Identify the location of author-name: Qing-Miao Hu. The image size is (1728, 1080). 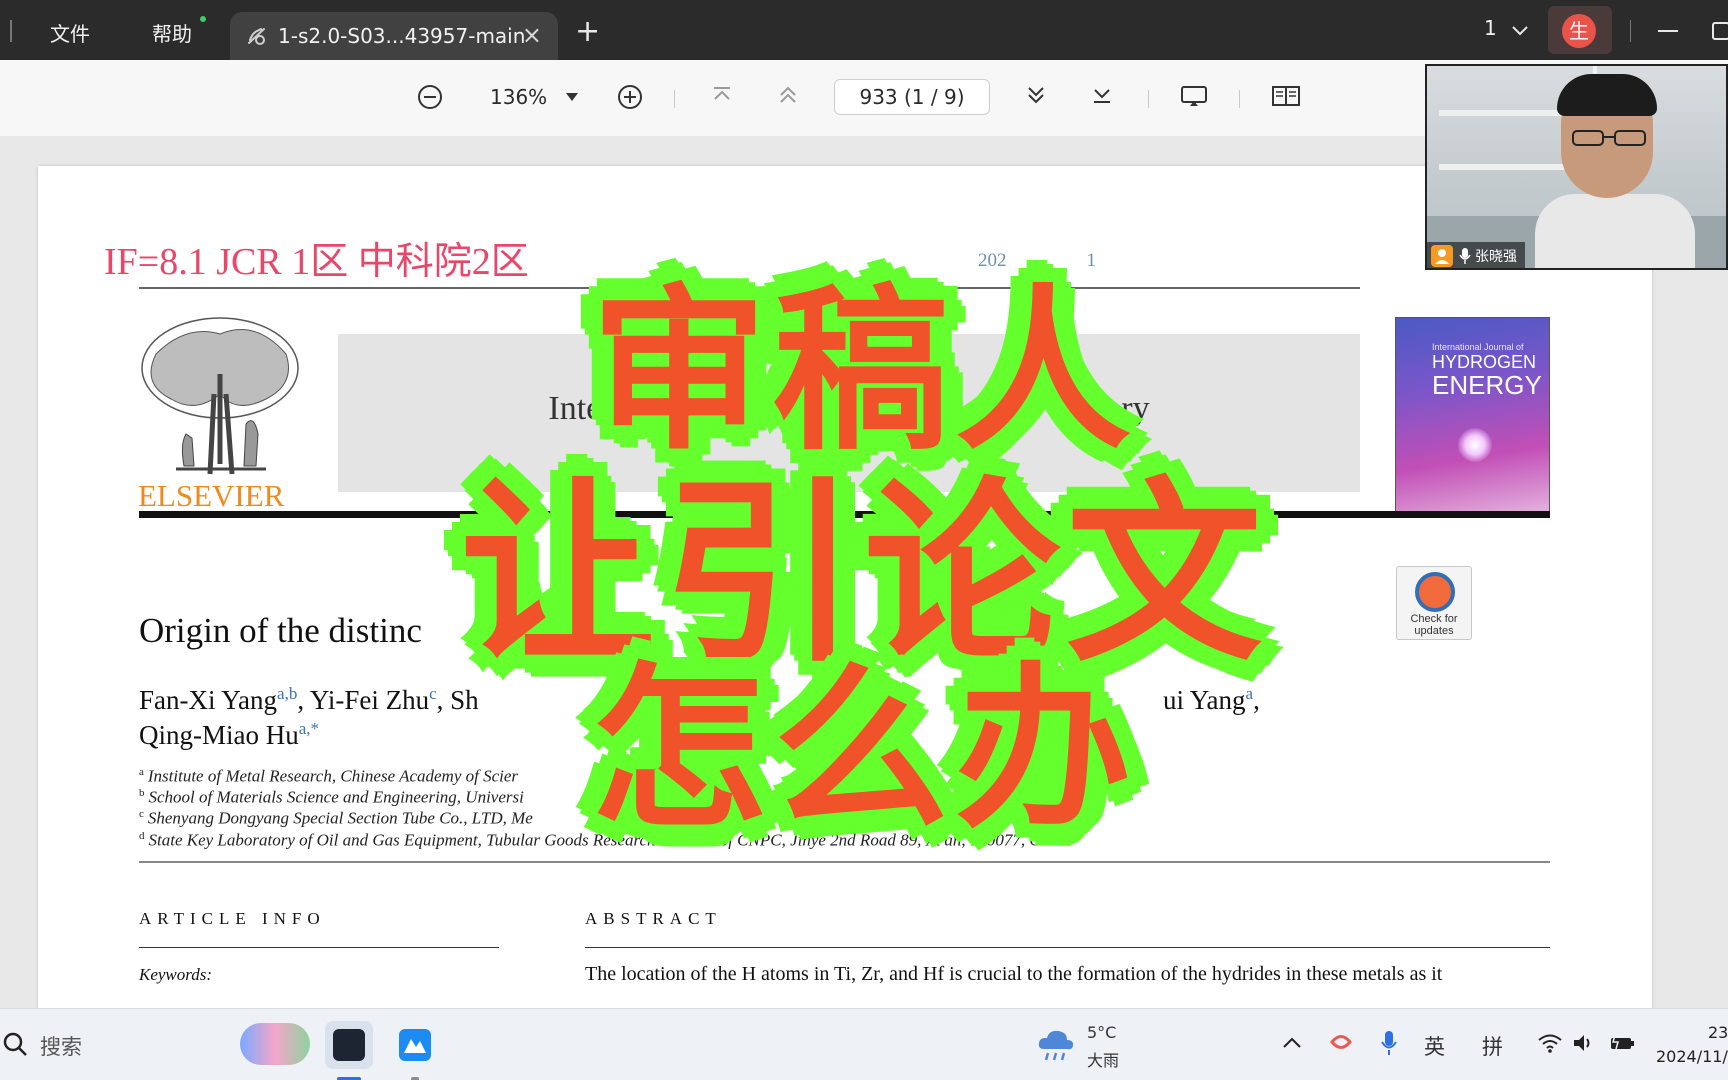
(219, 735).